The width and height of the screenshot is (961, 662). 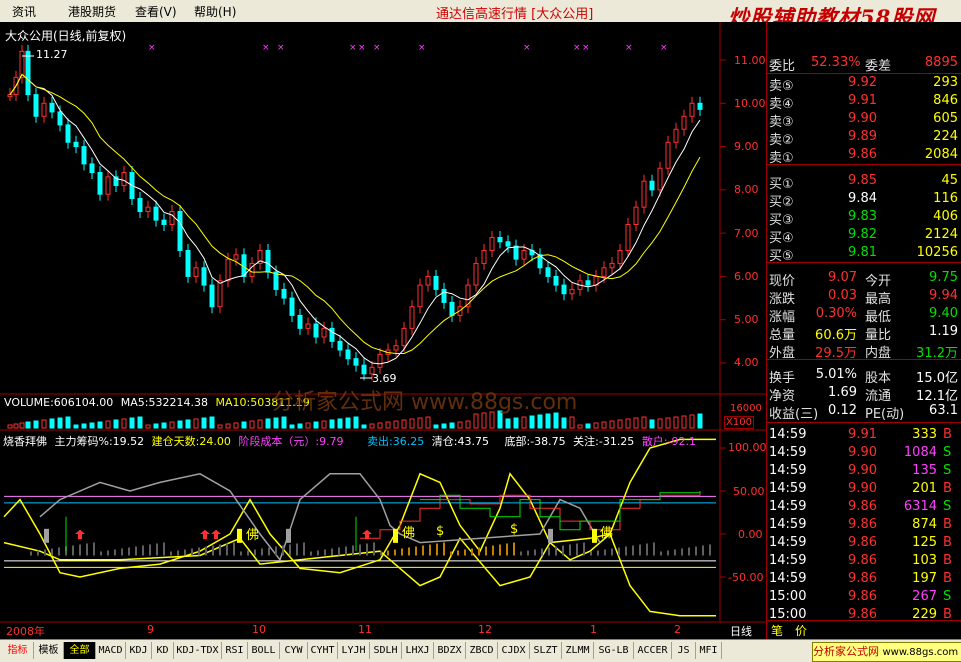 What do you see at coordinates (205, 534) in the screenshot?
I see `buy-arrow-icon` at bounding box center [205, 534].